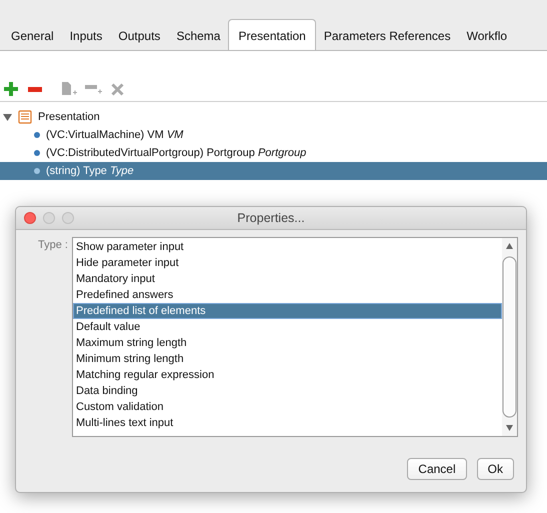 The image size is (547, 513). I want to click on tree-row: (VC:DistributedVirtualPortgroup) Portgroup Portgroup, so click(273, 153).